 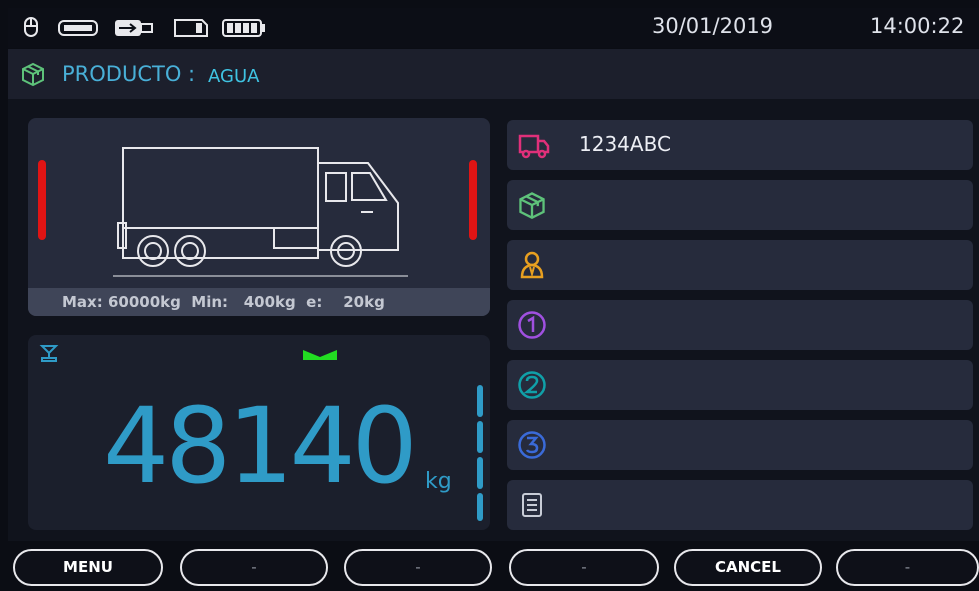 What do you see at coordinates (134, 30) in the screenshot?
I see `usb-icon` at bounding box center [134, 30].